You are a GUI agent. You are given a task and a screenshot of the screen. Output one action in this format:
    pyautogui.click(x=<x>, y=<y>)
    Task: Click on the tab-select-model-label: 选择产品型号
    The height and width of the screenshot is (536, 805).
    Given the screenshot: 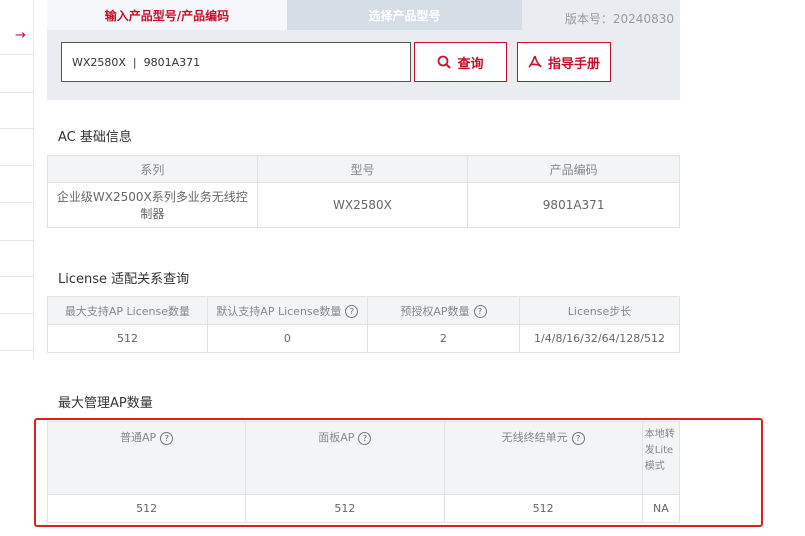 What is the action you would take?
    pyautogui.click(x=404, y=15)
    